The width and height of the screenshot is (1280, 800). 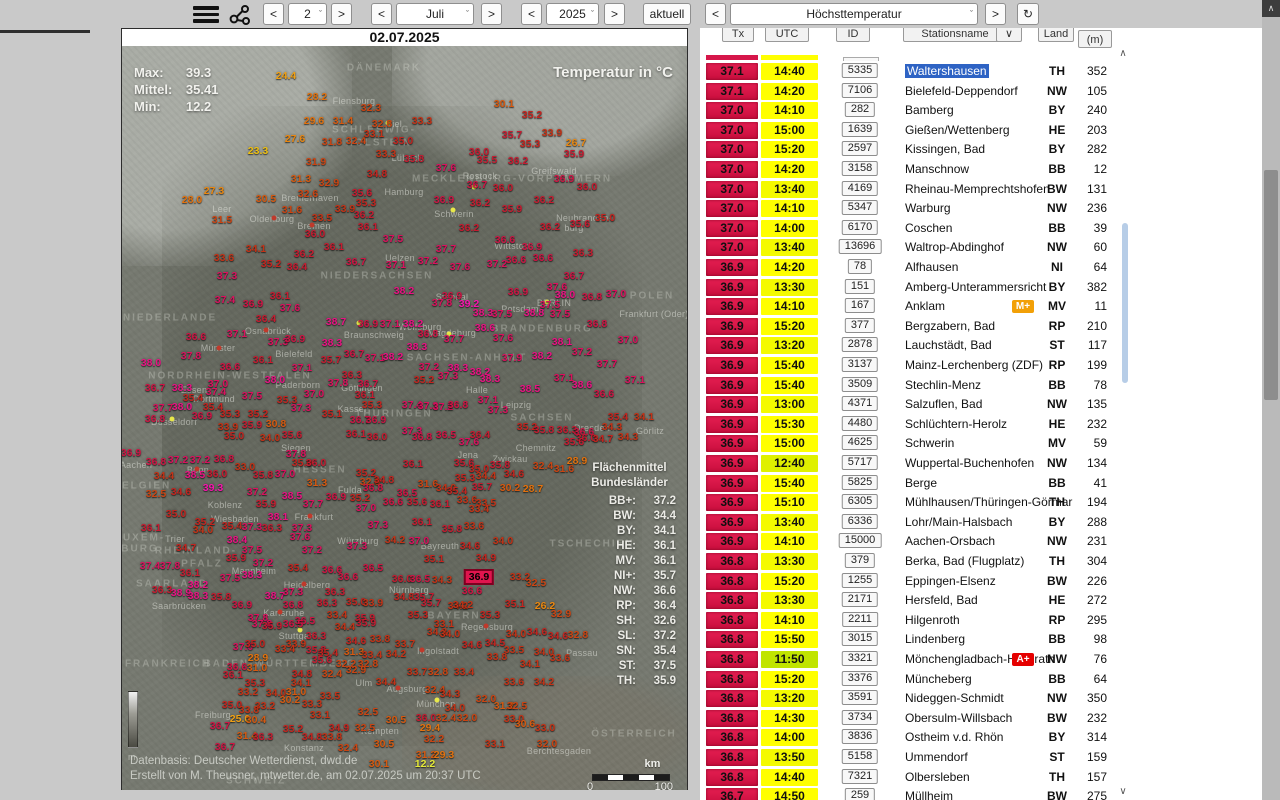 What do you see at coordinates (860, 90) in the screenshot?
I see `station-id-button: 7106` at bounding box center [860, 90].